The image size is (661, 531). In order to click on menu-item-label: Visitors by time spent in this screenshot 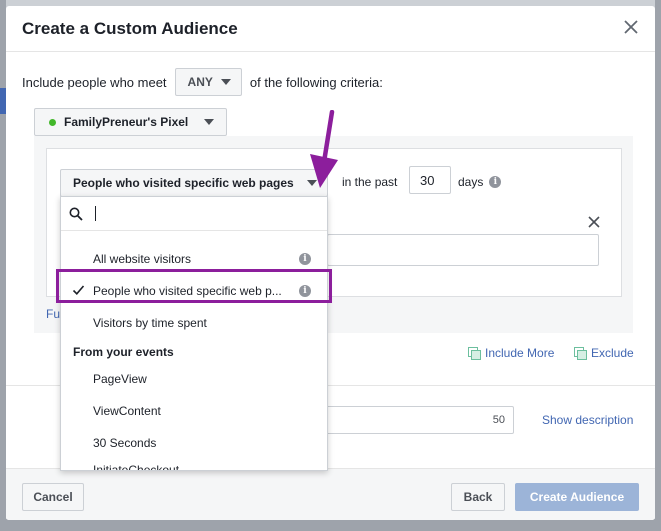, I will do `click(150, 323)`.